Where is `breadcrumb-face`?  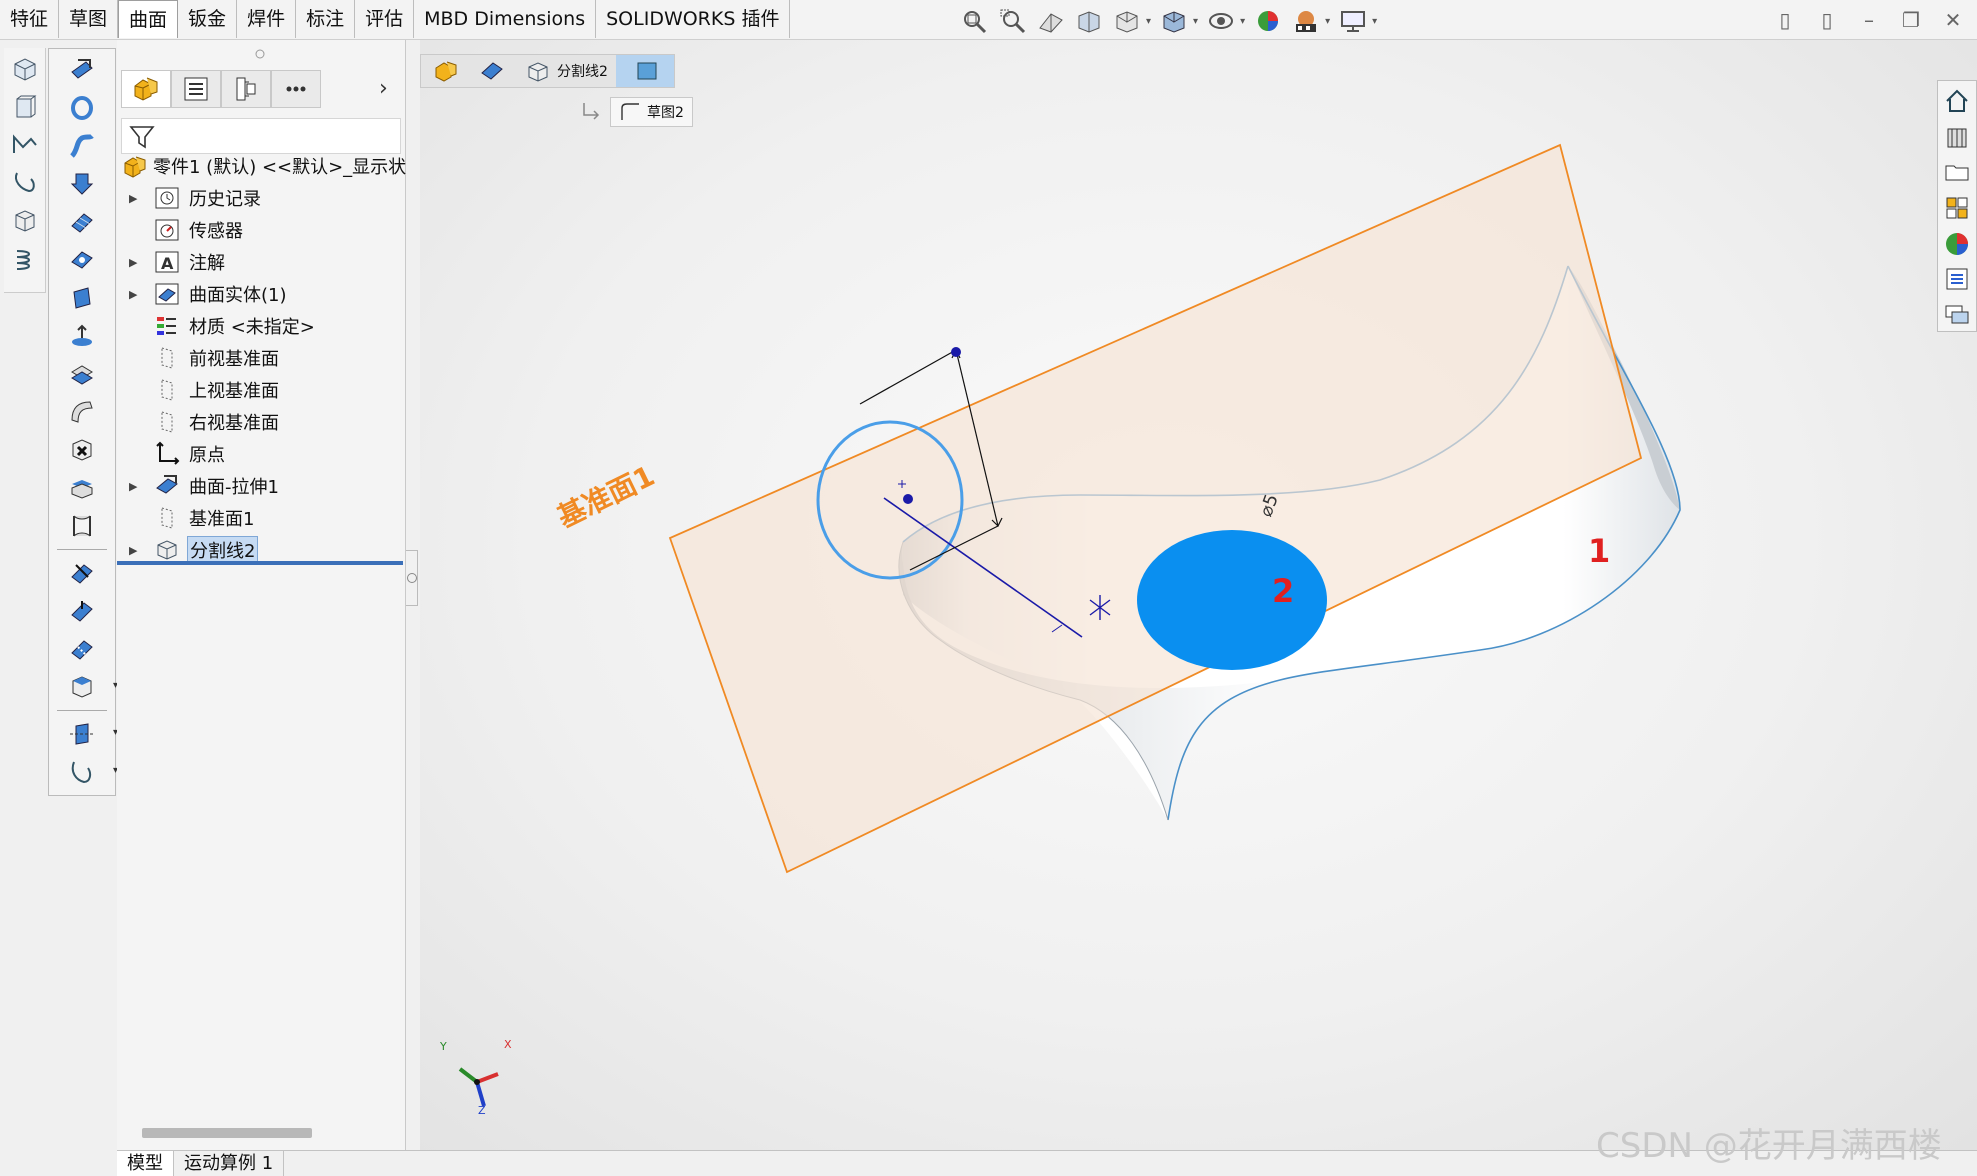 breadcrumb-face is located at coordinates (644, 71).